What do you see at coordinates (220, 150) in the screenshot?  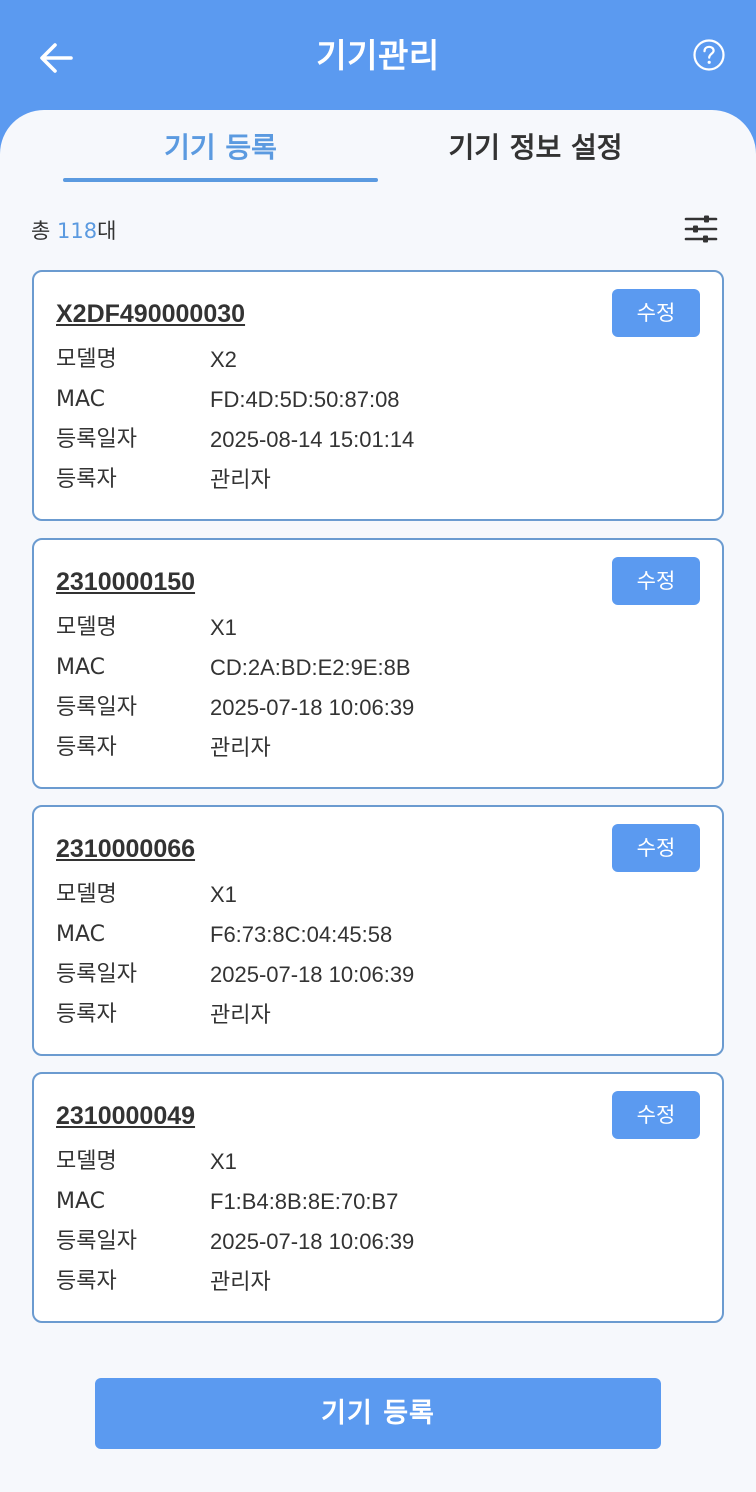 I see `tab-device-register: 기기 등록` at bounding box center [220, 150].